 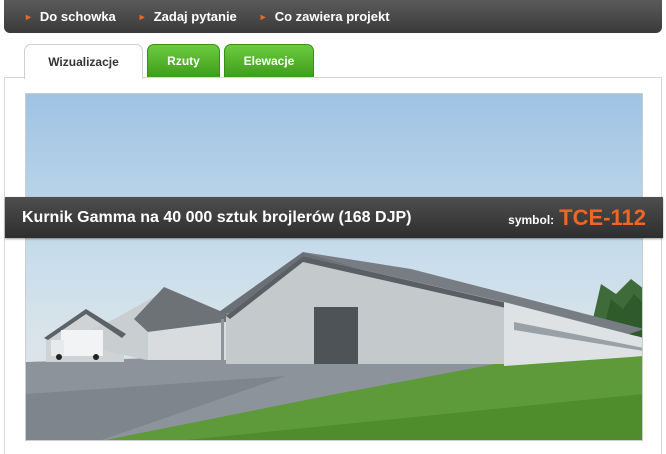 I want to click on pole, so click(x=222, y=341).